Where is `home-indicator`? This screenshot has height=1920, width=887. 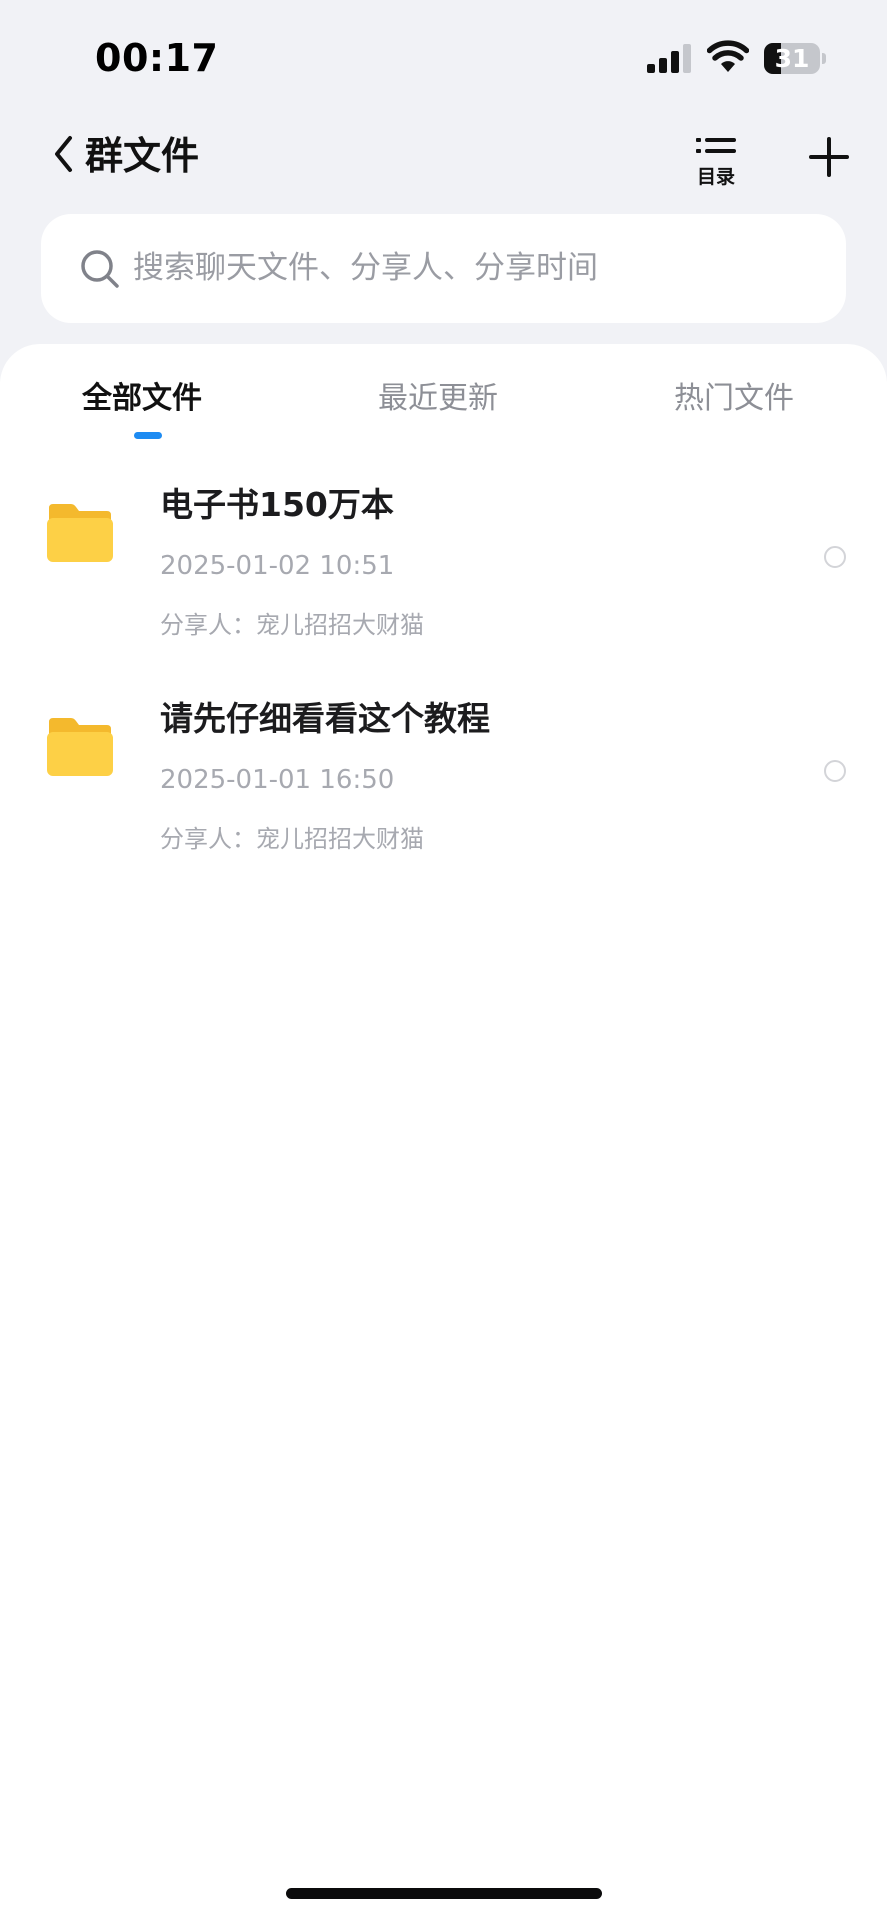 home-indicator is located at coordinates (444, 1893).